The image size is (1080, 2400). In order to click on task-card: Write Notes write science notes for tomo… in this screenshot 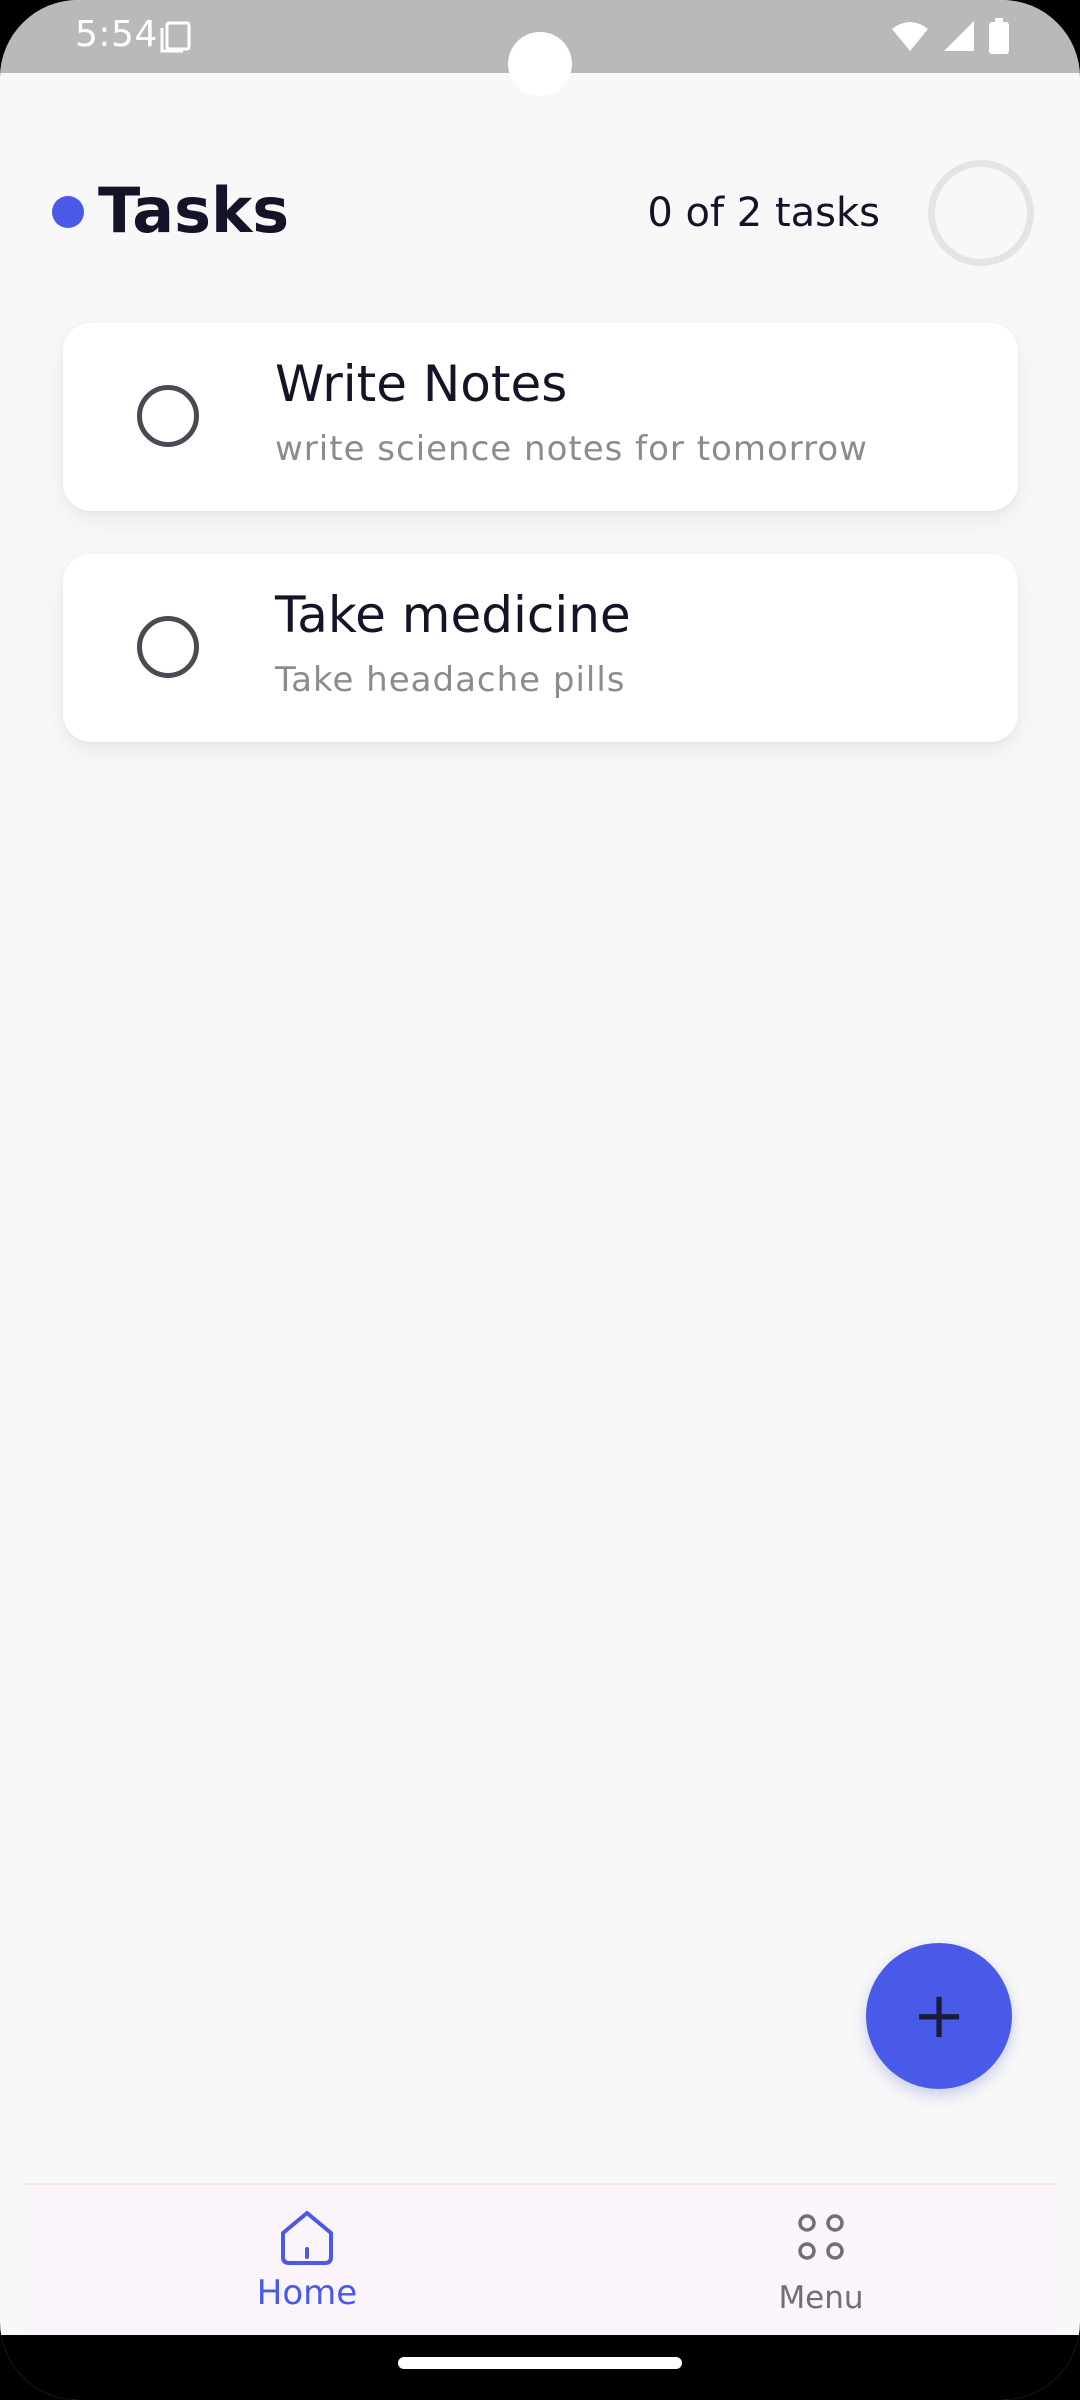, I will do `click(540, 417)`.